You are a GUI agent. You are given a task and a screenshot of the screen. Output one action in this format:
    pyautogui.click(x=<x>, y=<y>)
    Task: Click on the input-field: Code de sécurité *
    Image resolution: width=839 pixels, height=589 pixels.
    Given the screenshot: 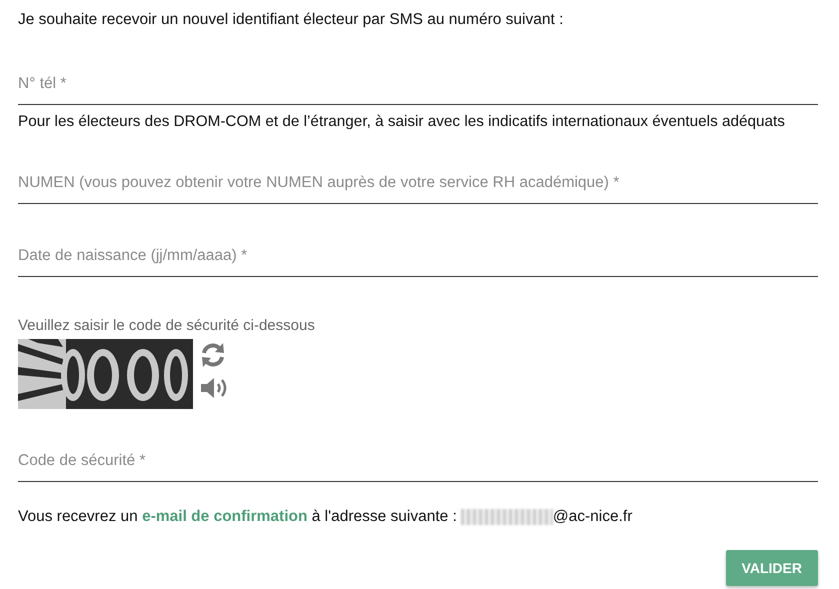 What is the action you would take?
    pyautogui.click(x=418, y=462)
    